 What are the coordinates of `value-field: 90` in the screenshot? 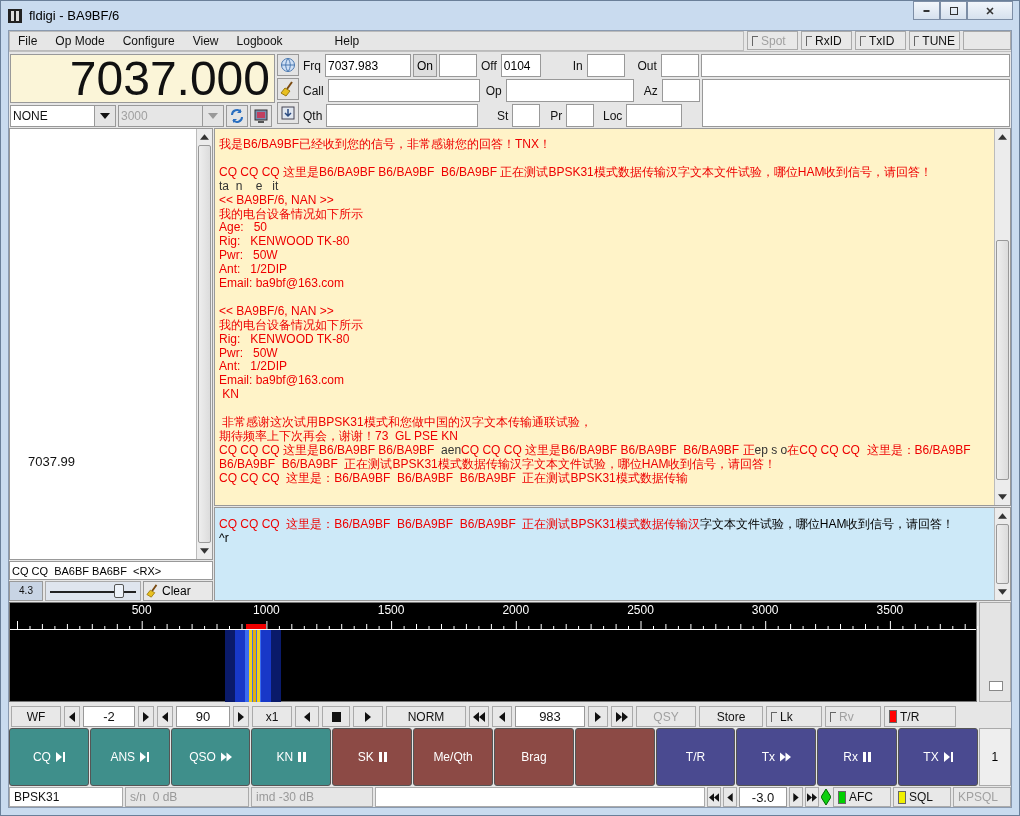 It's located at (203, 716).